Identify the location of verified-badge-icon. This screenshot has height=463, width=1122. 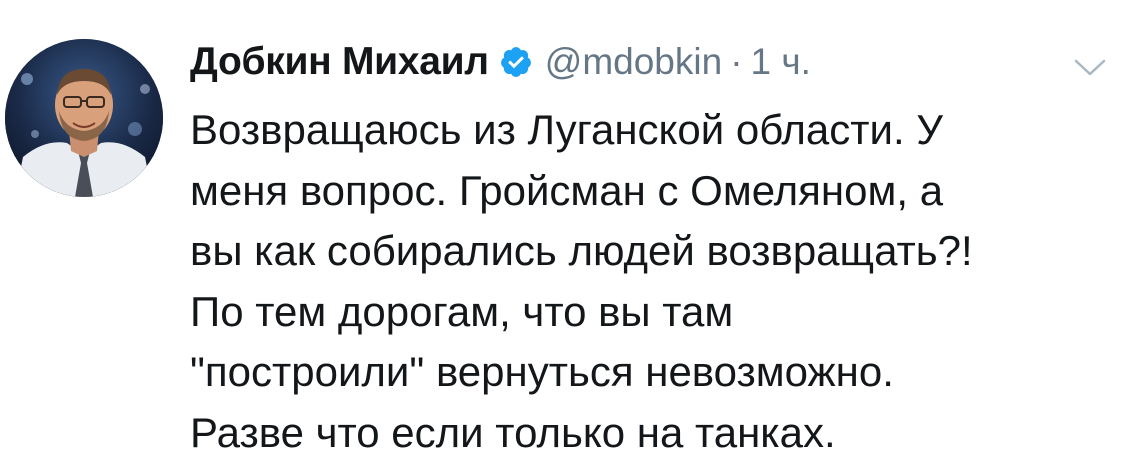
(516, 62).